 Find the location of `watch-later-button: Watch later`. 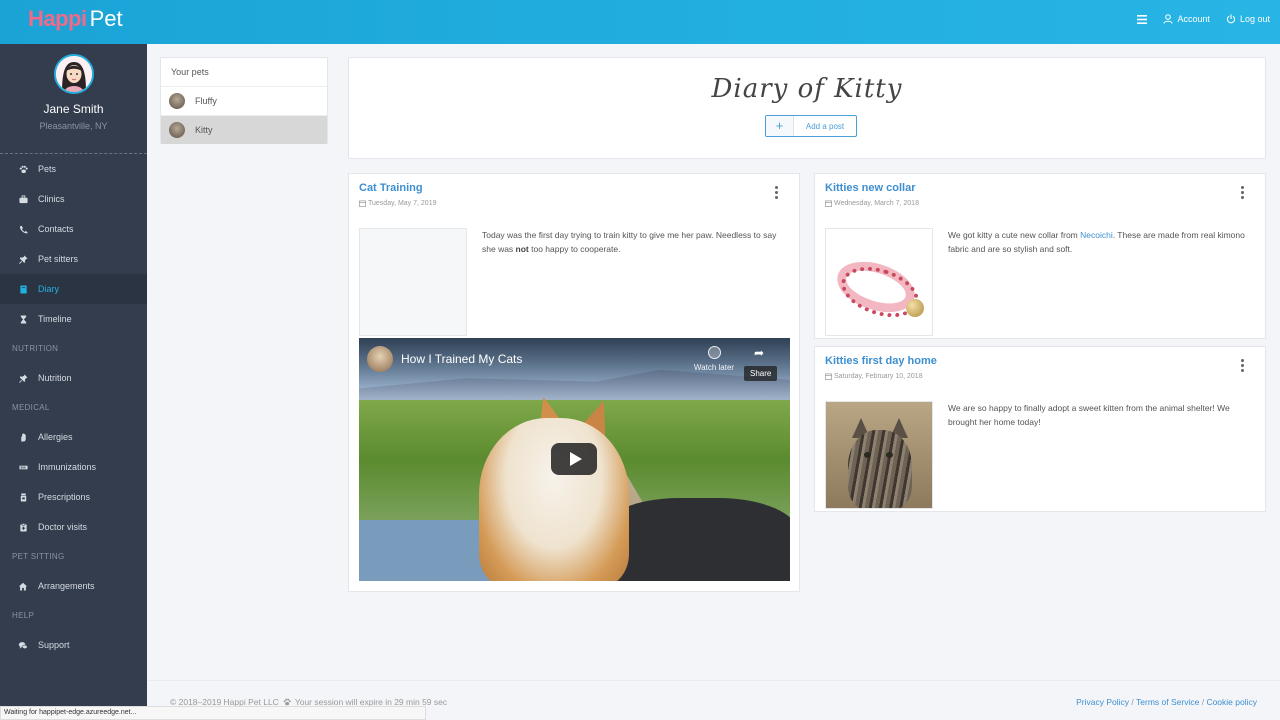

watch-later-button: Watch later is located at coordinates (714, 359).